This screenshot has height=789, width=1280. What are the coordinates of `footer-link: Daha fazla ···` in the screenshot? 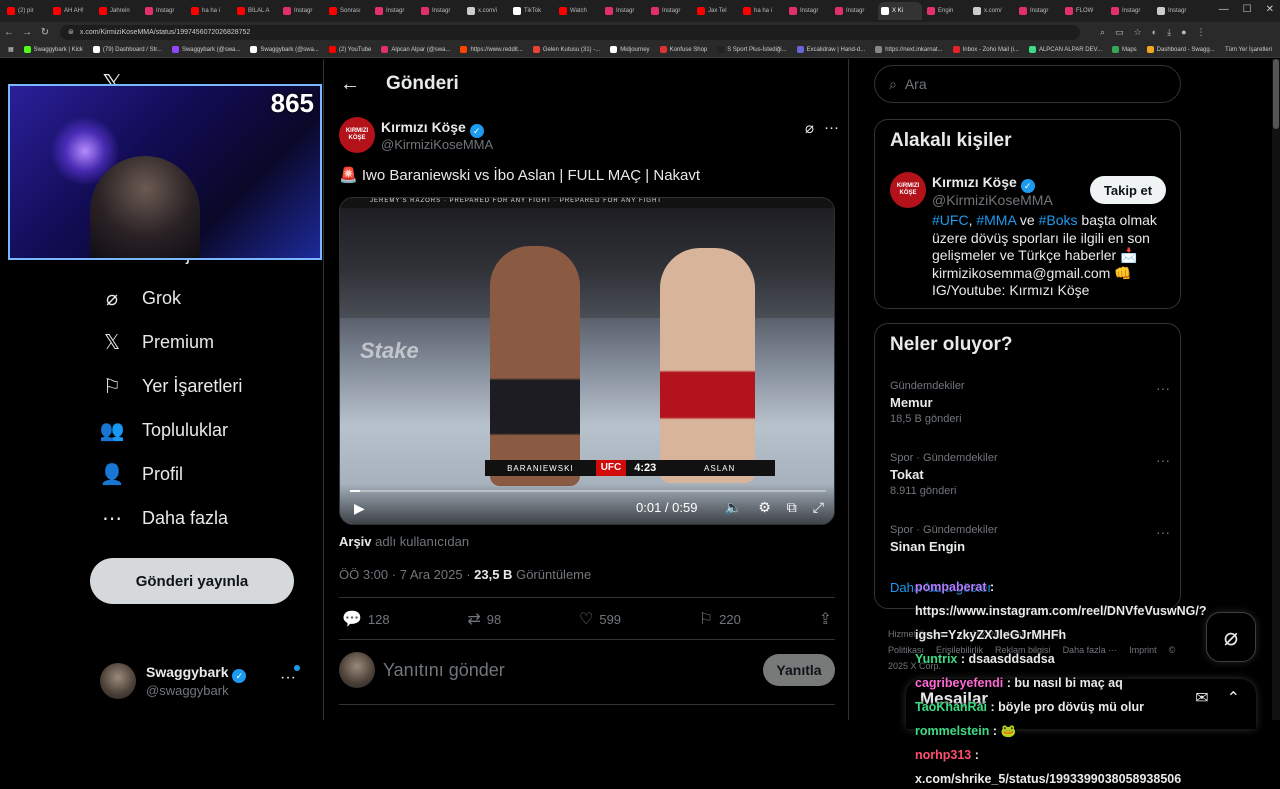 It's located at (1090, 650).